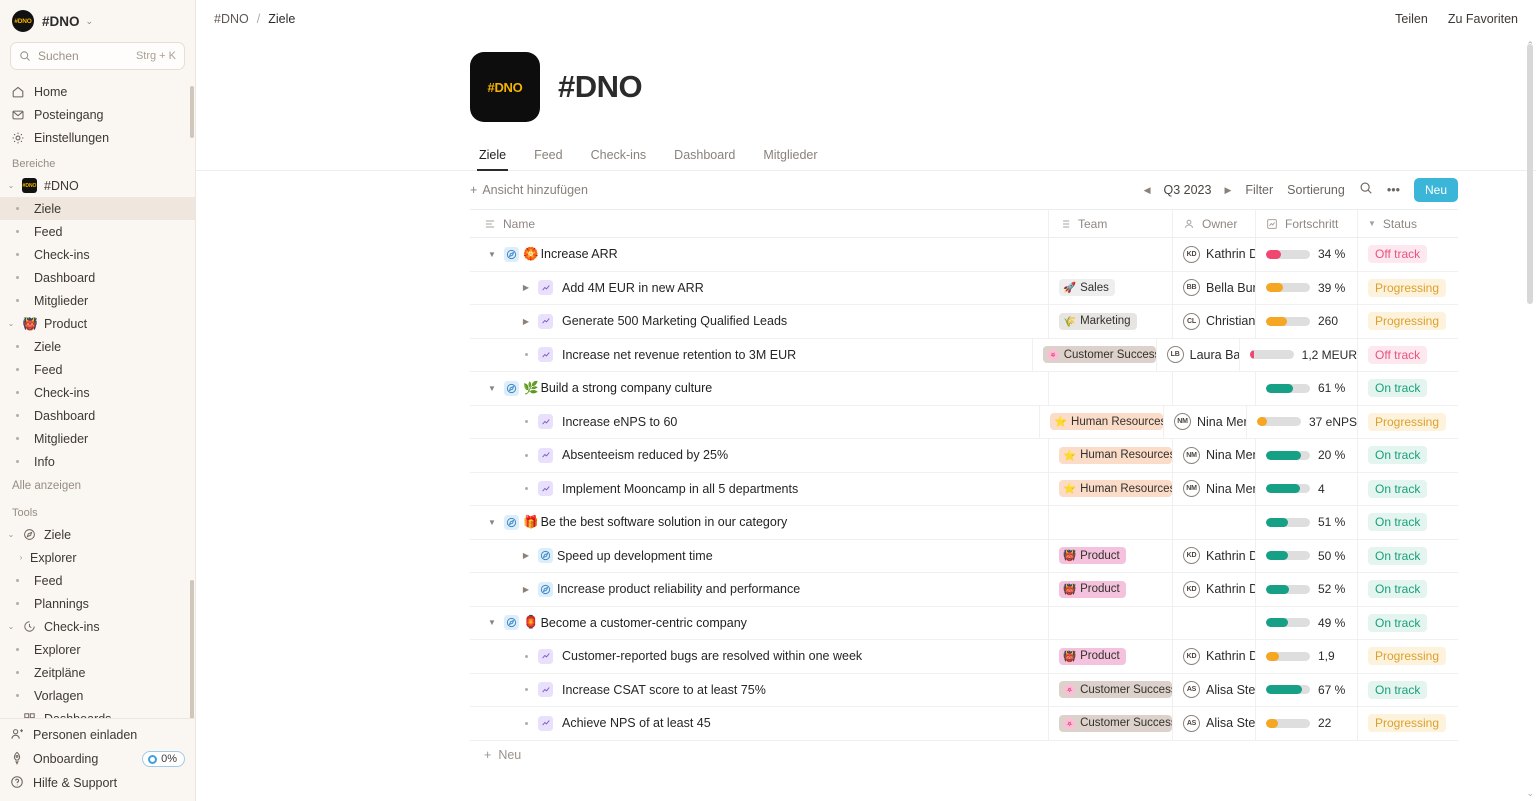 The image size is (1536, 801). Describe the element at coordinates (1306, 622) in the screenshot. I see `cell-progress: 49 %` at that location.